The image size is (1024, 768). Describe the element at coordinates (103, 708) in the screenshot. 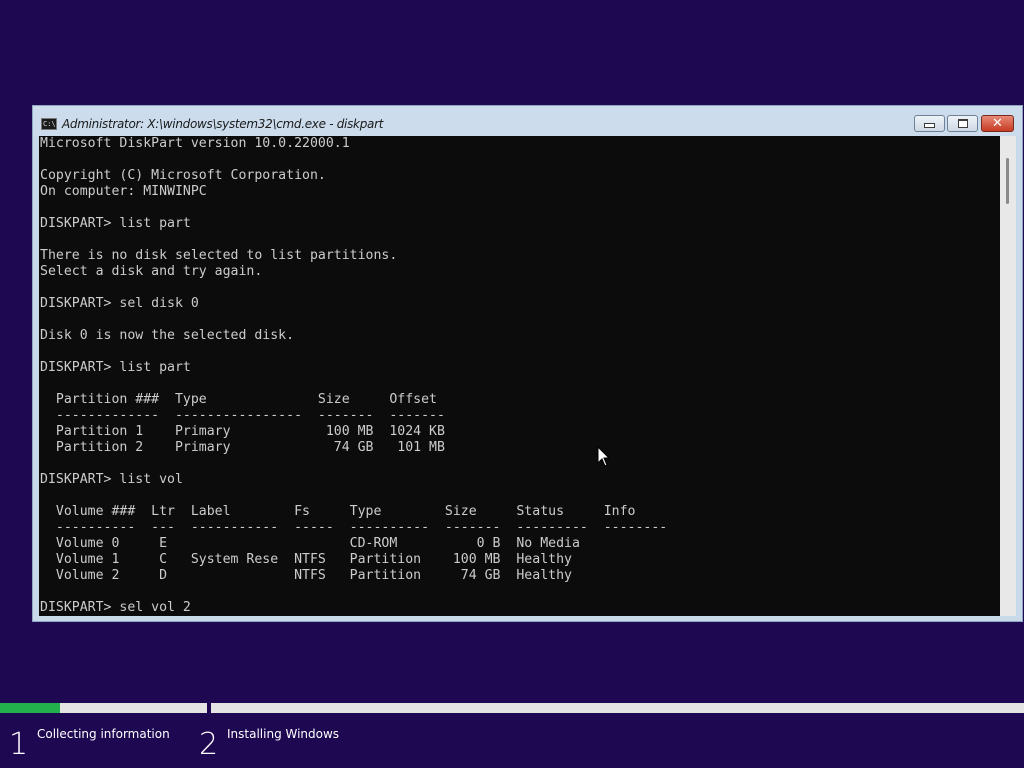

I see `progress-segment-collecting` at that location.